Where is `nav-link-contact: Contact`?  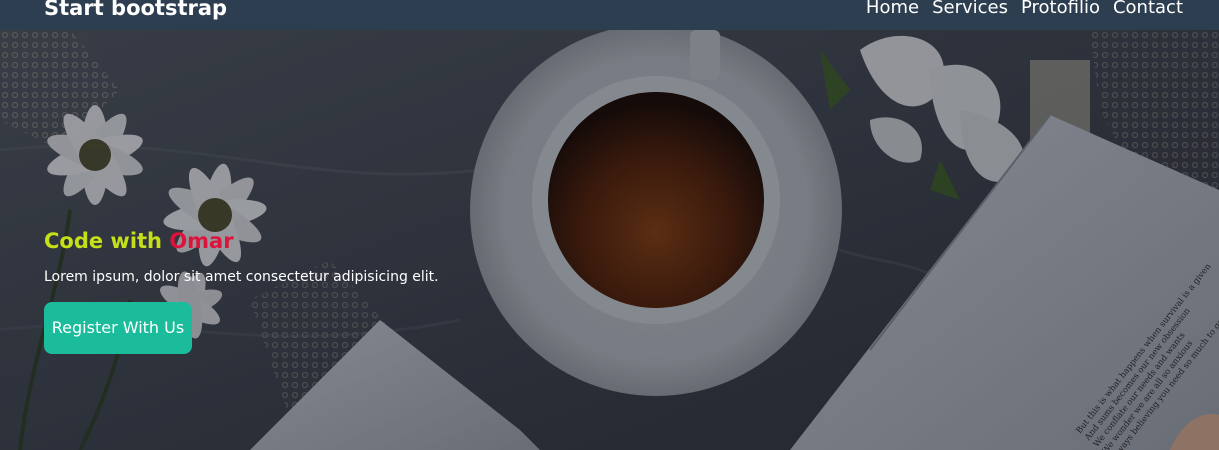 nav-link-contact: Contact is located at coordinates (1148, 9).